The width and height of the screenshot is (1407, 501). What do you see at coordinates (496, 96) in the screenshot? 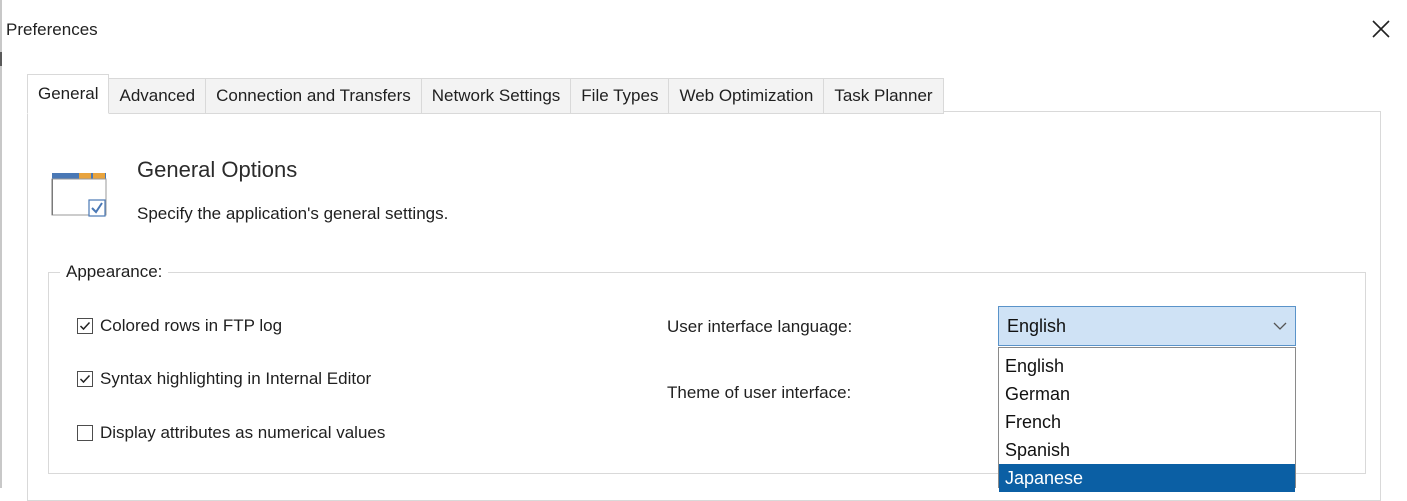
I see `tab-network-settings: Network Settings` at bounding box center [496, 96].